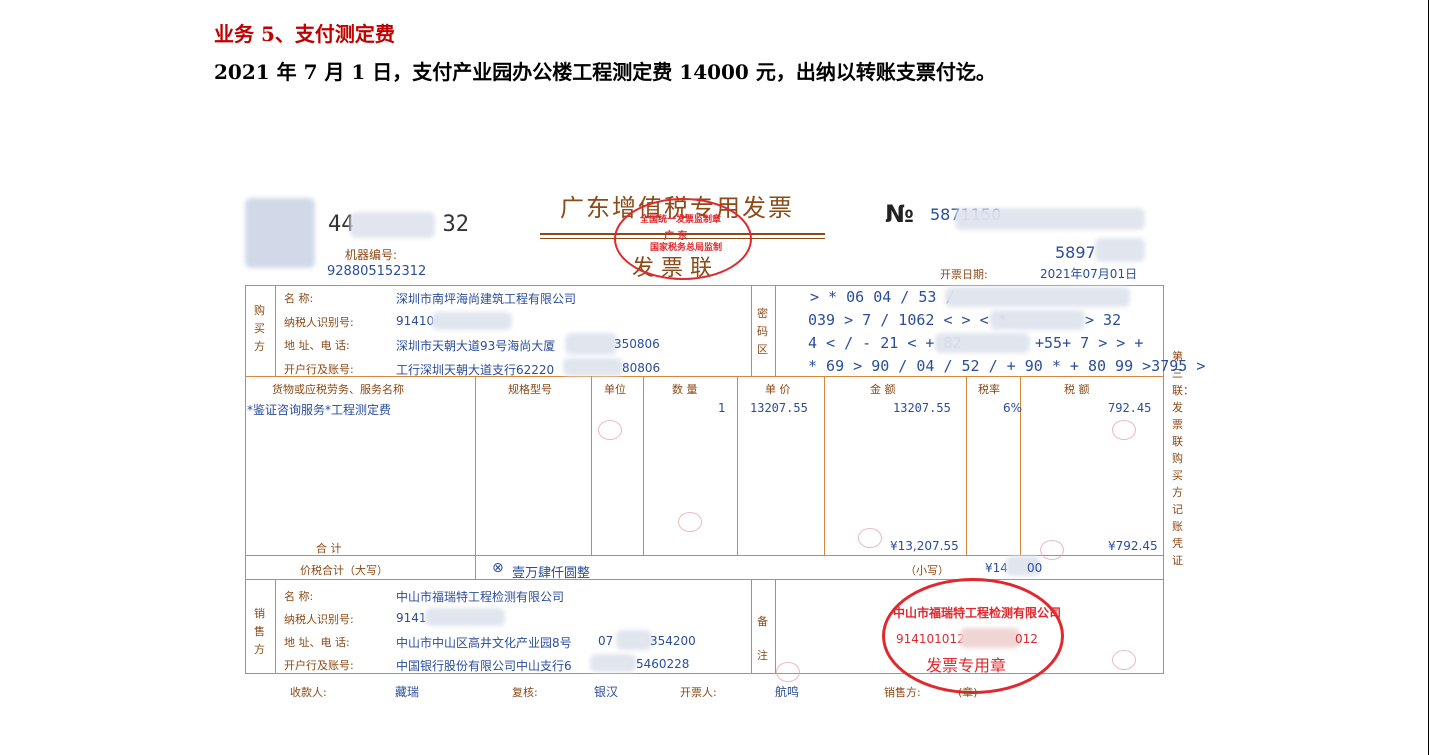 The image size is (1429, 755). I want to click on col-sep-amount, so click(824, 466).